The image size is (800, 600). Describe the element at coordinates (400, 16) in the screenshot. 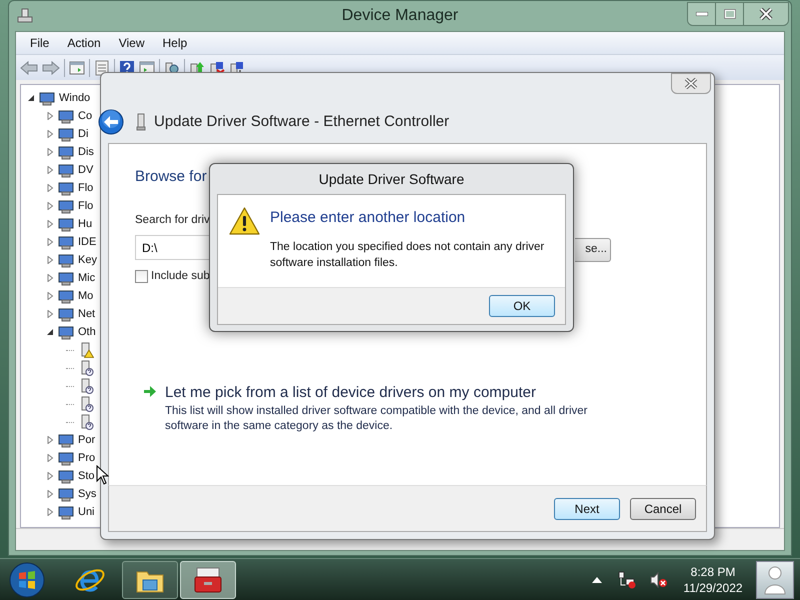

I see `window-title: Device Manager` at that location.